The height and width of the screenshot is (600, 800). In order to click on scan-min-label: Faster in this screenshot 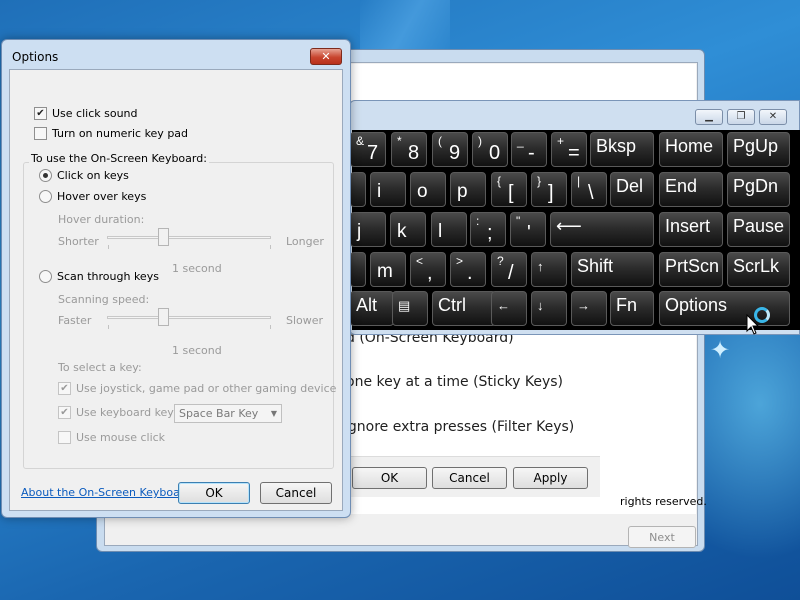, I will do `click(75, 320)`.